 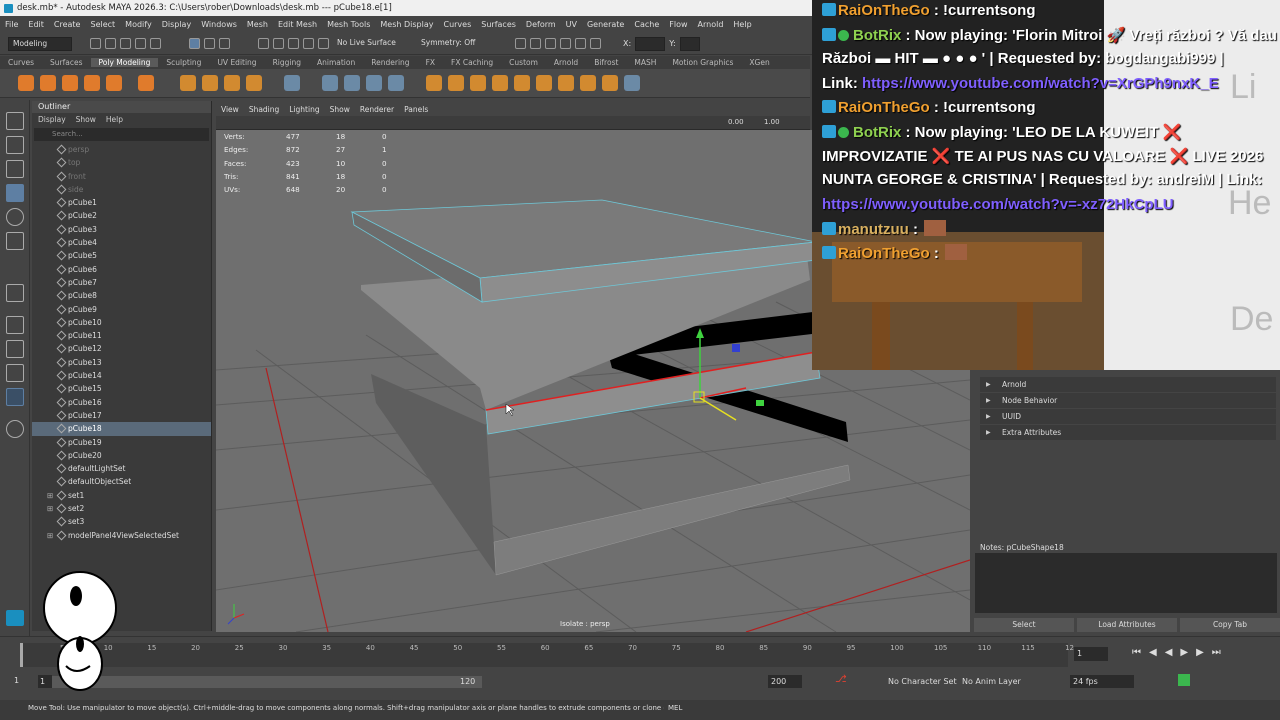 I want to click on outliner-item: pCube11, so click(x=121, y=335).